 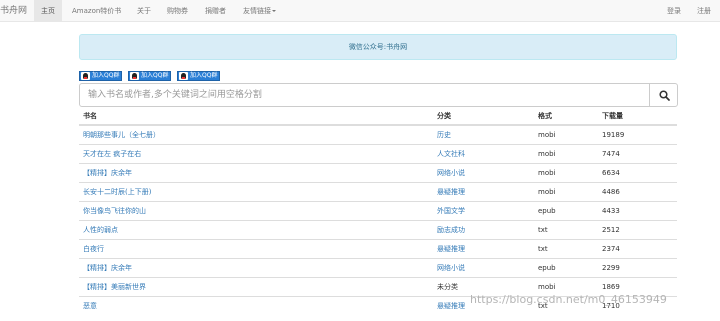 I want to click on login-link: 登录, so click(x=674, y=11).